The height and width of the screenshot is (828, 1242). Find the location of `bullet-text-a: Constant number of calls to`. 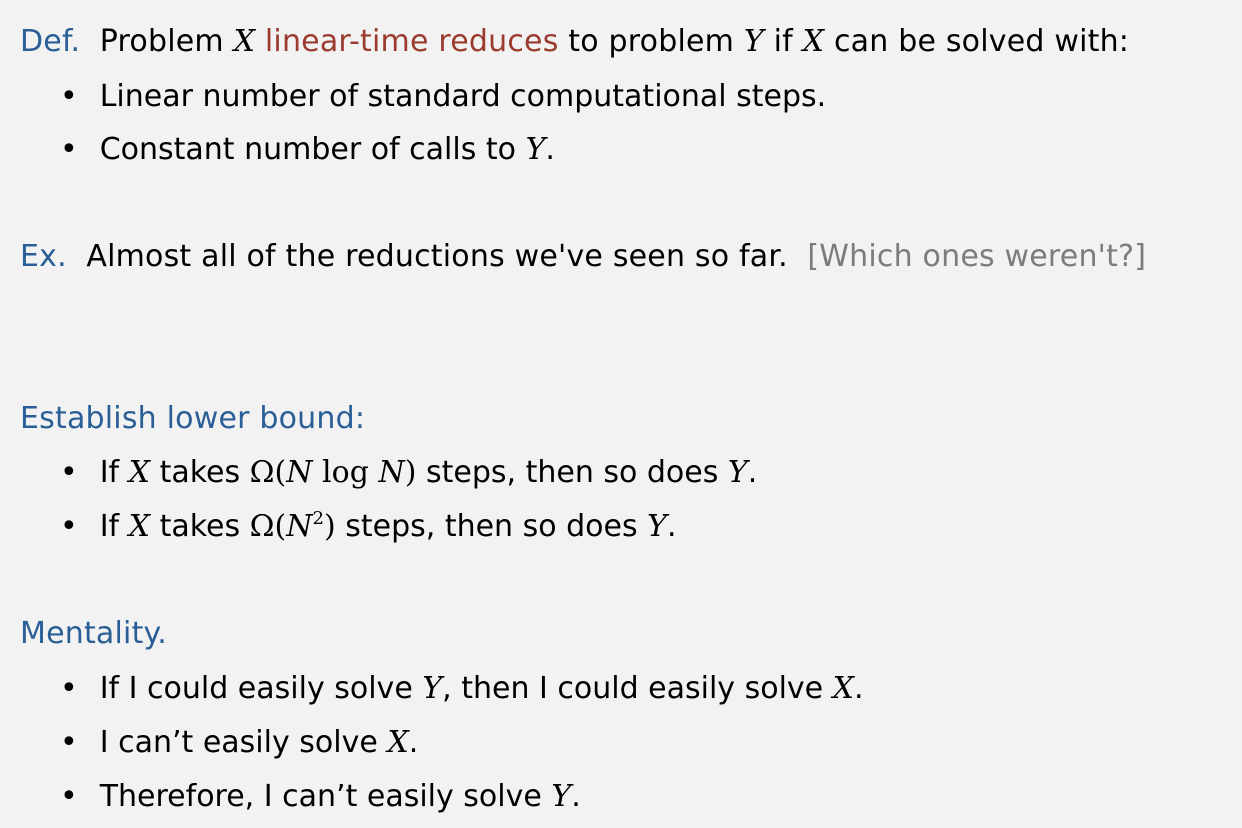

bullet-text-a: Constant number of calls to is located at coordinates (308, 149).